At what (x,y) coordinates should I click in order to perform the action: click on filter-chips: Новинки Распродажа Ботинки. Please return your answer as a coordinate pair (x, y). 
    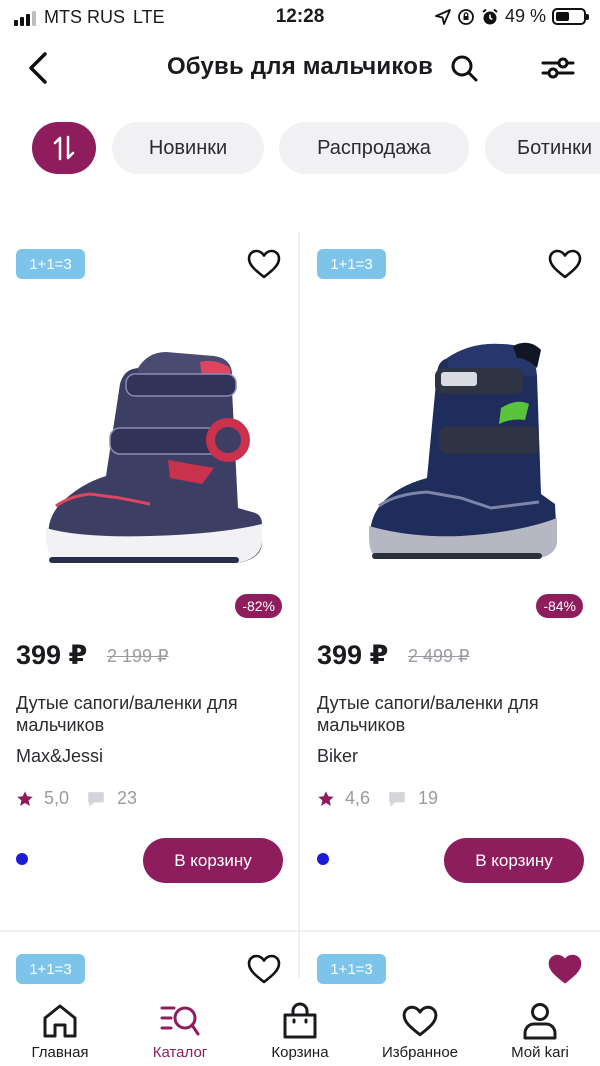
    Looking at the image, I should click on (316, 148).